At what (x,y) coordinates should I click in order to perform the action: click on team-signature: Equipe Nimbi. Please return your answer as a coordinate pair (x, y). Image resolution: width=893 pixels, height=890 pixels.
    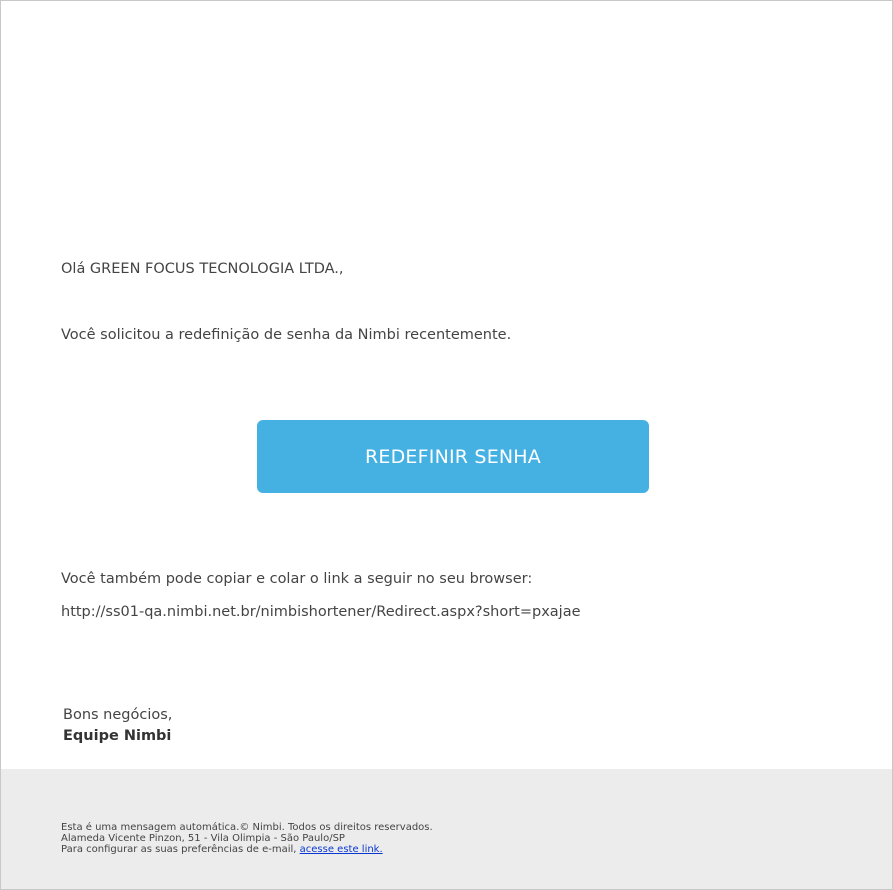
    Looking at the image, I should click on (117, 736).